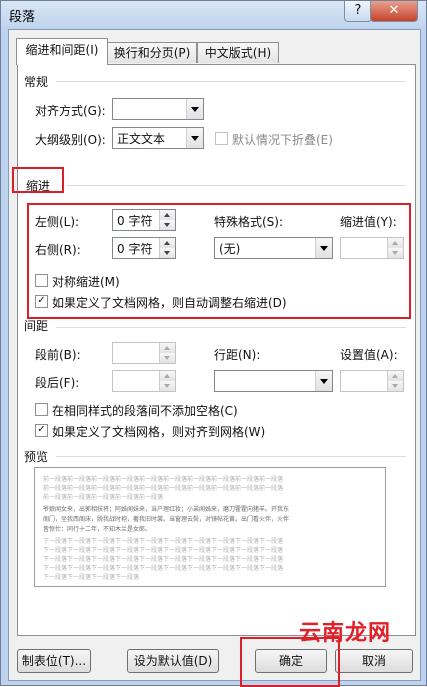 The width and height of the screenshot is (427, 687). Describe the element at coordinates (159, 432) in the screenshot. I see `snap-to-grid-label: 如果定义了文档网格，则对齐到网格(W)` at that location.